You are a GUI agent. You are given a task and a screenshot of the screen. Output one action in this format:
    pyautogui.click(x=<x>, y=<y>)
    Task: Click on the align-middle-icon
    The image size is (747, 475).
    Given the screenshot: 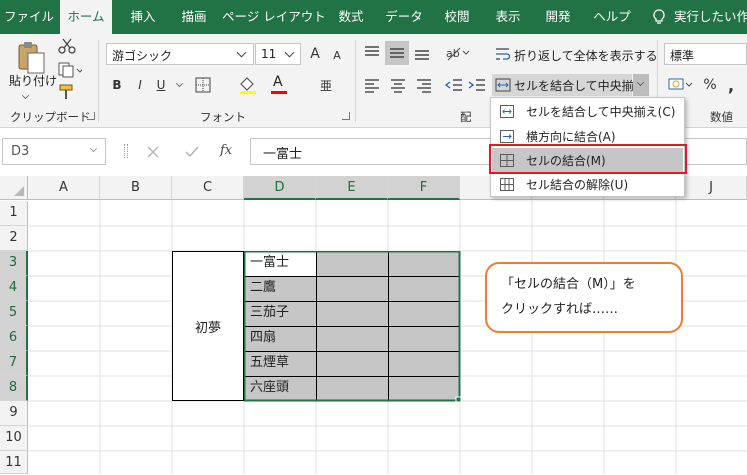 What is the action you would take?
    pyautogui.click(x=397, y=53)
    